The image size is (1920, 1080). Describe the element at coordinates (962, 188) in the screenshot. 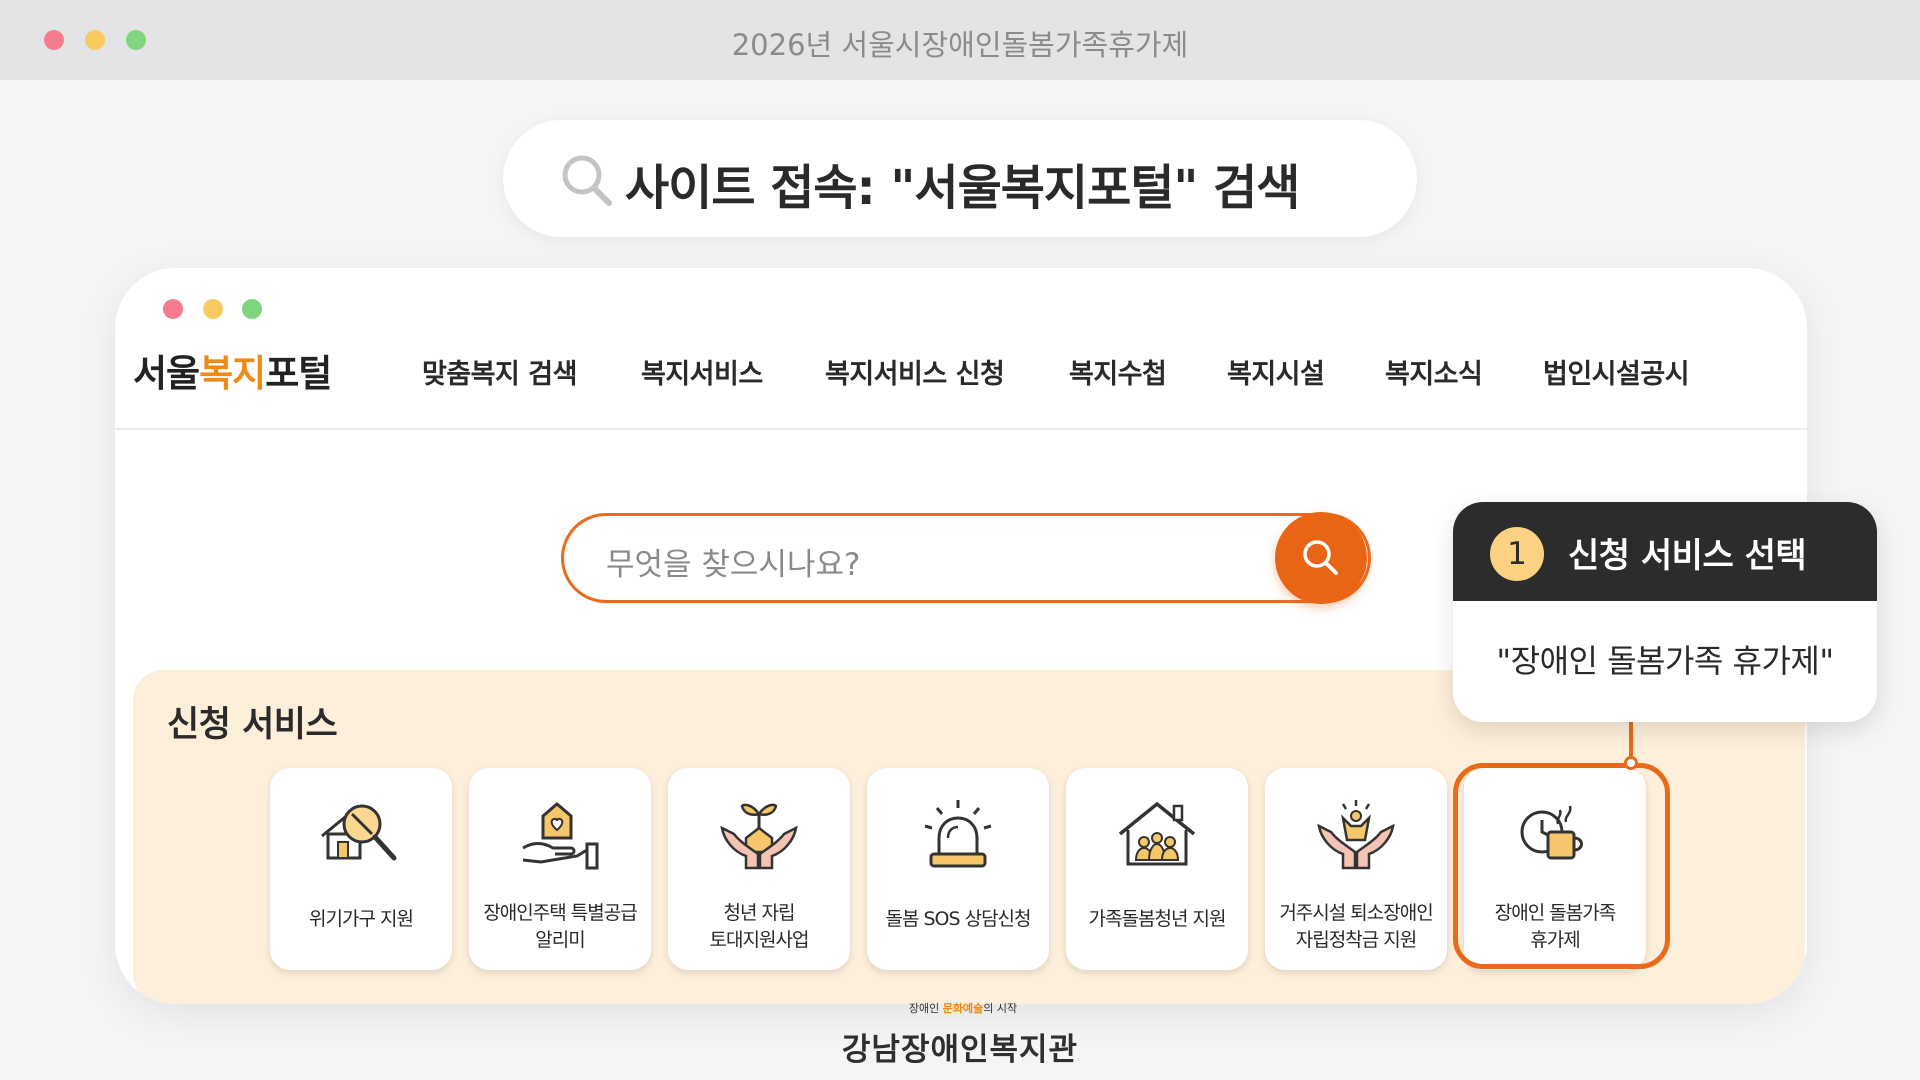

I see `step-caption-text: 사이트 접속: "서울복지포털" 검색` at that location.